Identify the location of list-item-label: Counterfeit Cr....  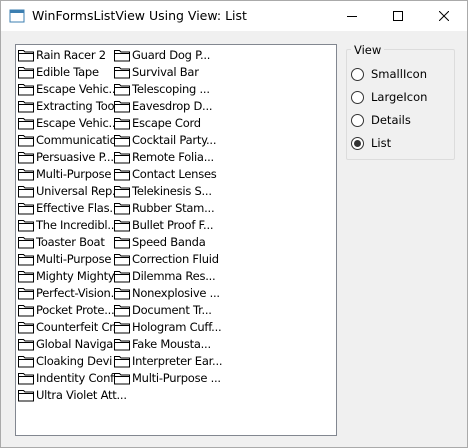
(79, 326).